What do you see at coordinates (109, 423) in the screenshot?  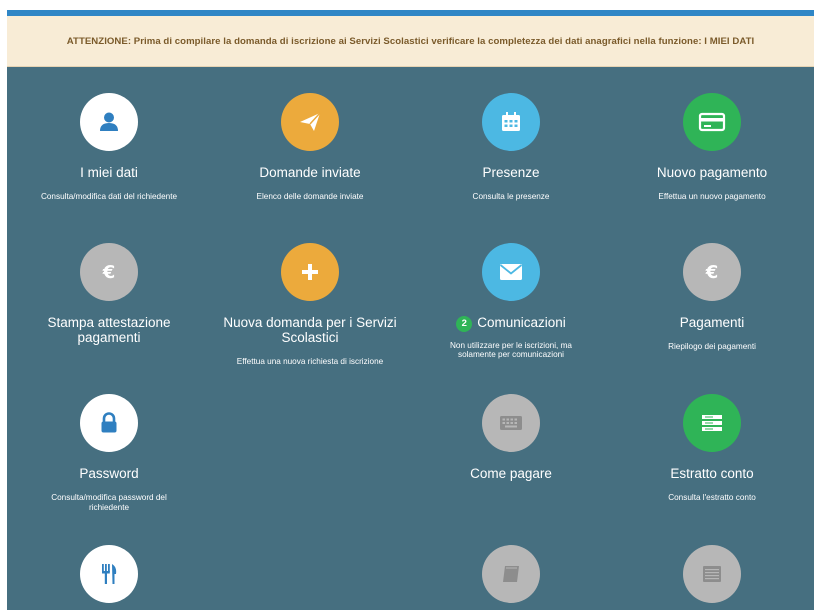 I see `lock-icon` at bounding box center [109, 423].